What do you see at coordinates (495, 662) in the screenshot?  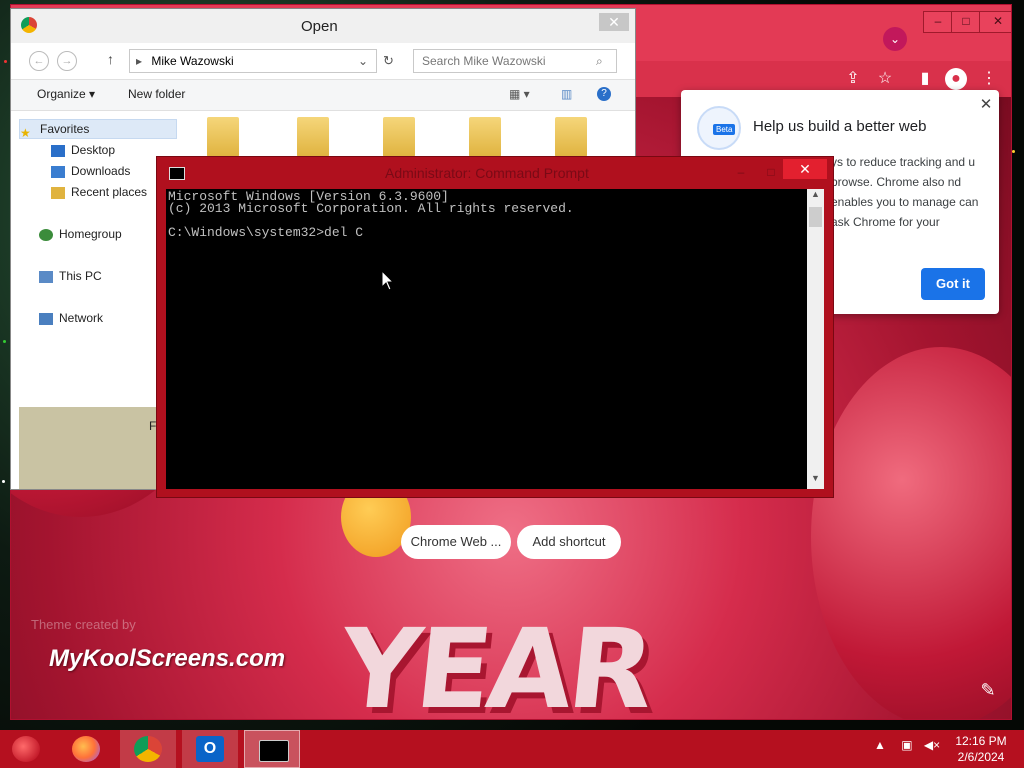 I see `year-banner-text: YEAR` at bounding box center [495, 662].